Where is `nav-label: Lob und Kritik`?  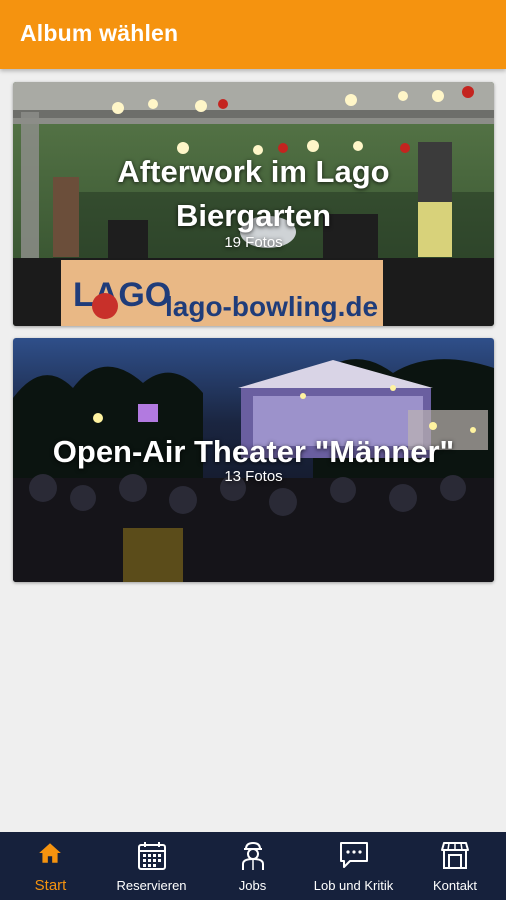
nav-label: Lob und Kritik is located at coordinates (353, 885).